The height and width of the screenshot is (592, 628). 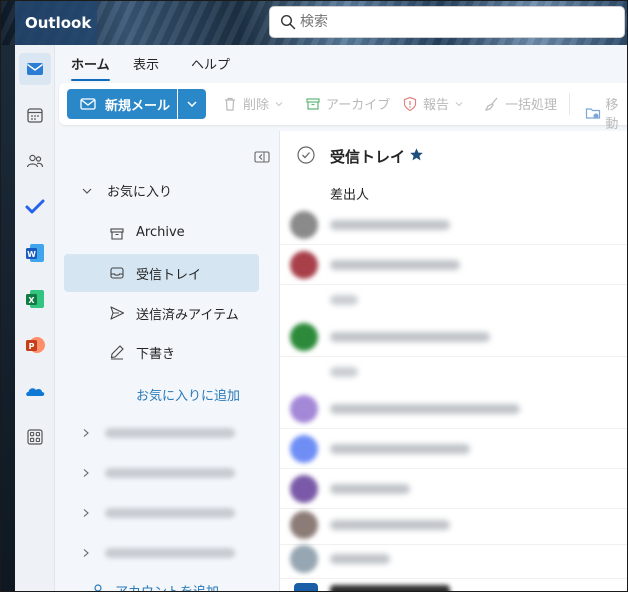 What do you see at coordinates (138, 106) in the screenshot?
I see `new-mail-label: 新規メール` at bounding box center [138, 106].